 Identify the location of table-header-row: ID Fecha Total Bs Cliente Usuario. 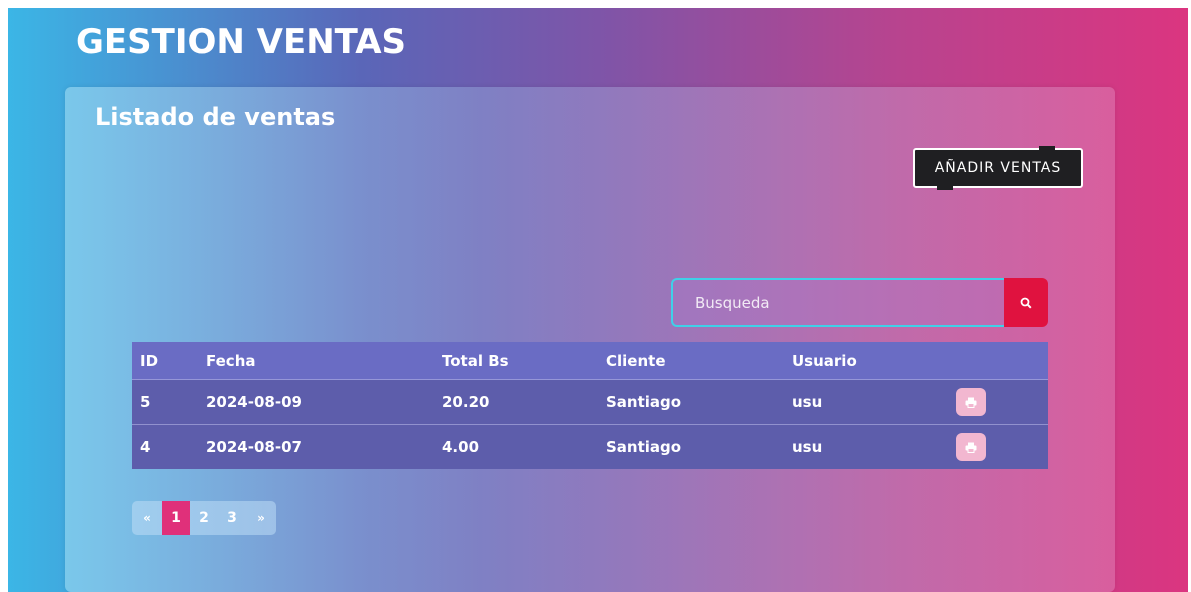
(590, 361).